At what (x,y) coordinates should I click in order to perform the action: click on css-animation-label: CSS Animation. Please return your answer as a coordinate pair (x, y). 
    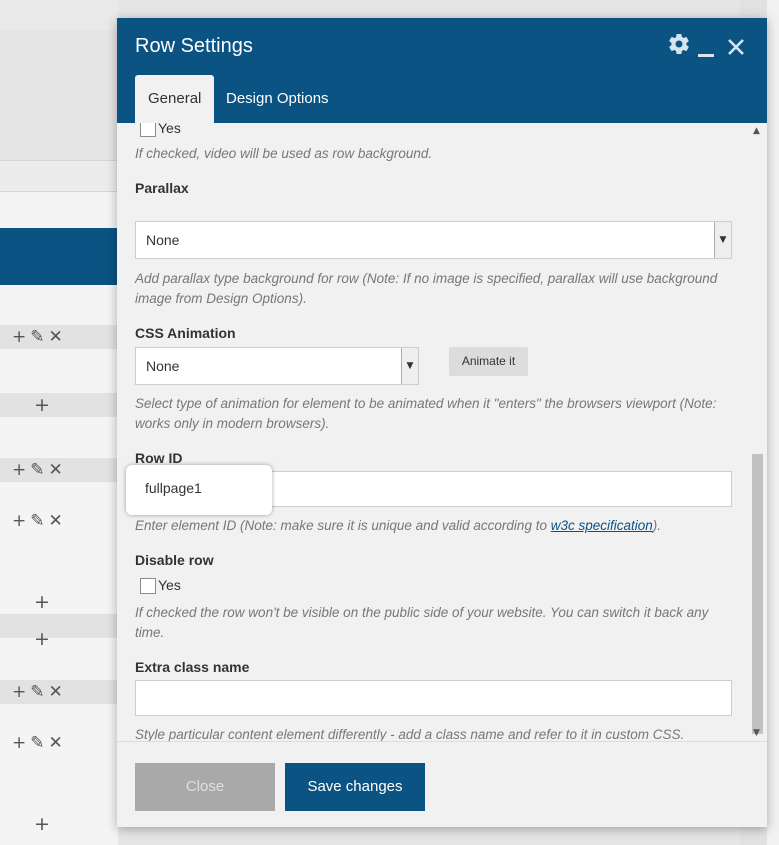
    Looking at the image, I should click on (185, 333).